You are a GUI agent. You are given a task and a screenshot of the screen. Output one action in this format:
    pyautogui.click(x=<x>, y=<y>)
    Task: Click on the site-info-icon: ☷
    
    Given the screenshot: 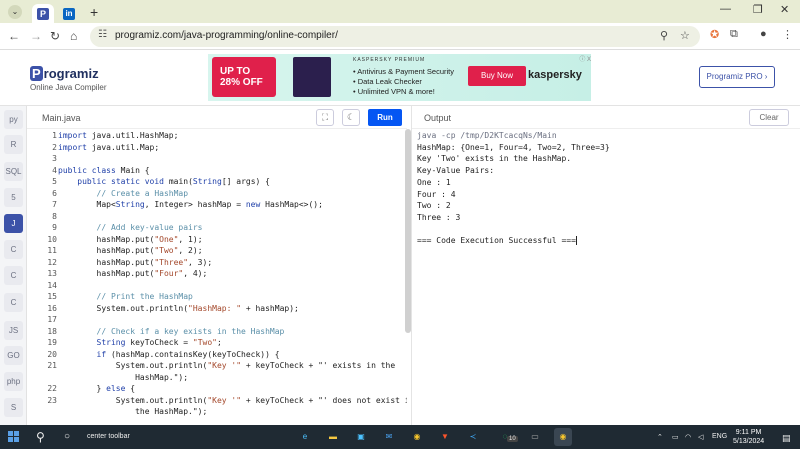 What is the action you would take?
    pyautogui.click(x=102, y=34)
    